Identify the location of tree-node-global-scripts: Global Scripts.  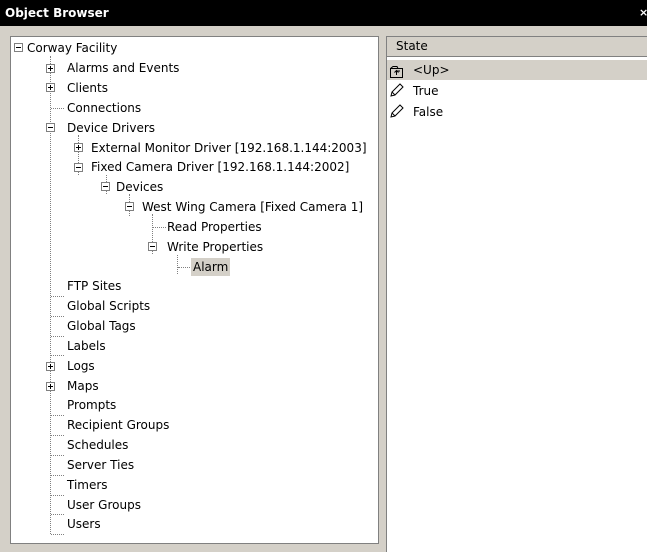
(108, 306).